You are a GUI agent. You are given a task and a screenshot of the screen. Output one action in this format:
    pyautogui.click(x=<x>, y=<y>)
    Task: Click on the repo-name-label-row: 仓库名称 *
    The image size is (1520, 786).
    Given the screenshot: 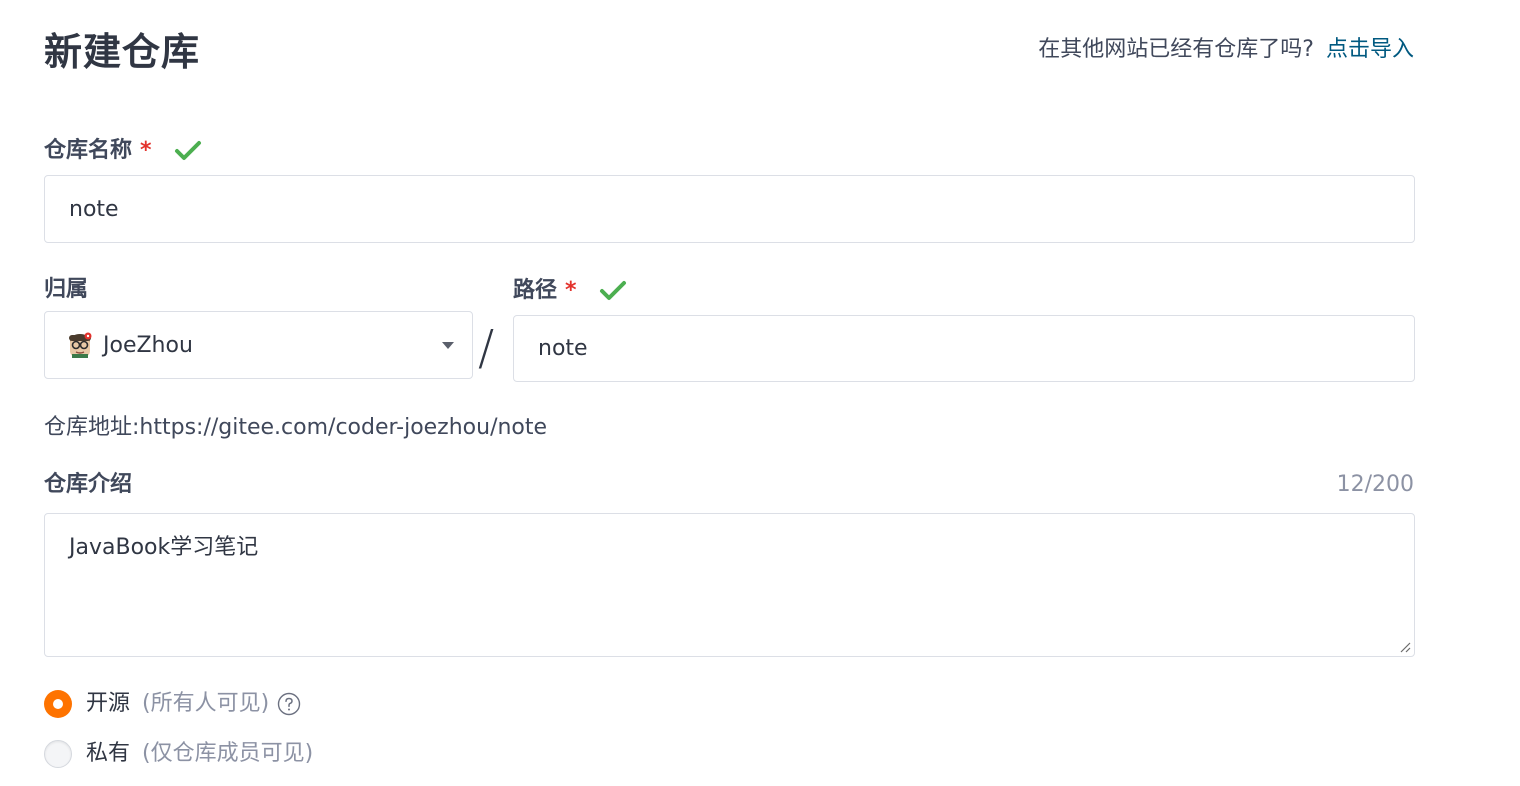 What is the action you would take?
    pyautogui.click(x=123, y=151)
    